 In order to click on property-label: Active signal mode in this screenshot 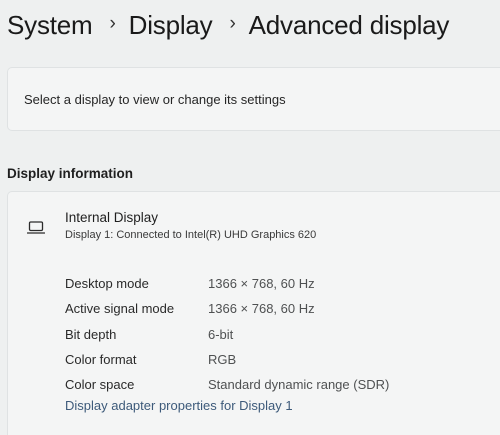, I will do `click(120, 309)`.